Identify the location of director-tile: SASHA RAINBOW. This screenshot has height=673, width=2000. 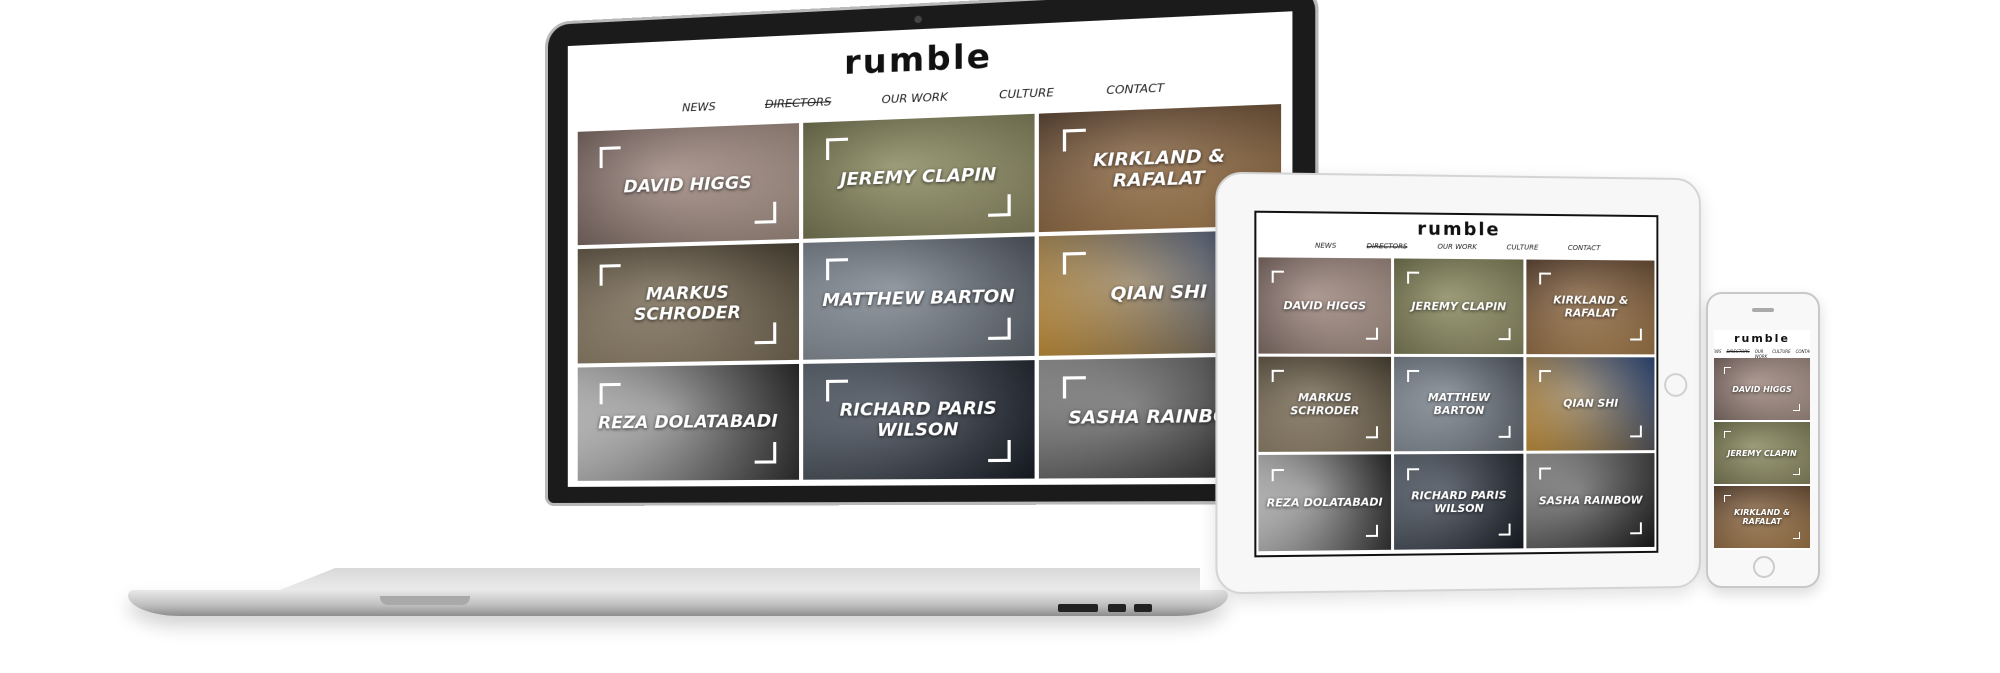
(1590, 501).